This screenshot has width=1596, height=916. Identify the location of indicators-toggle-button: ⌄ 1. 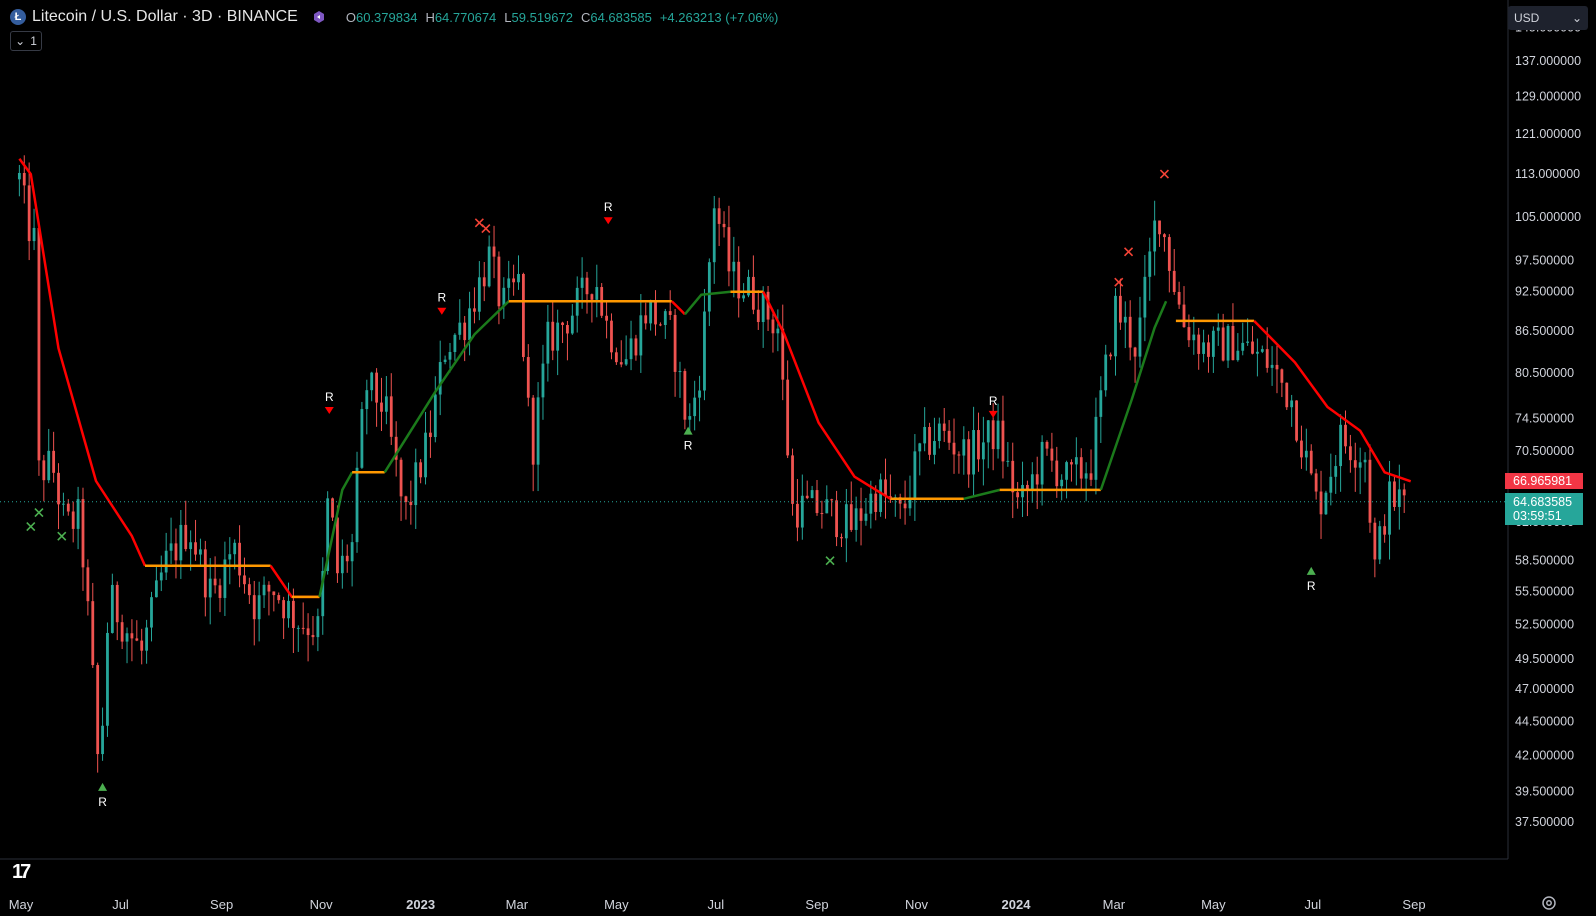
(26, 41).